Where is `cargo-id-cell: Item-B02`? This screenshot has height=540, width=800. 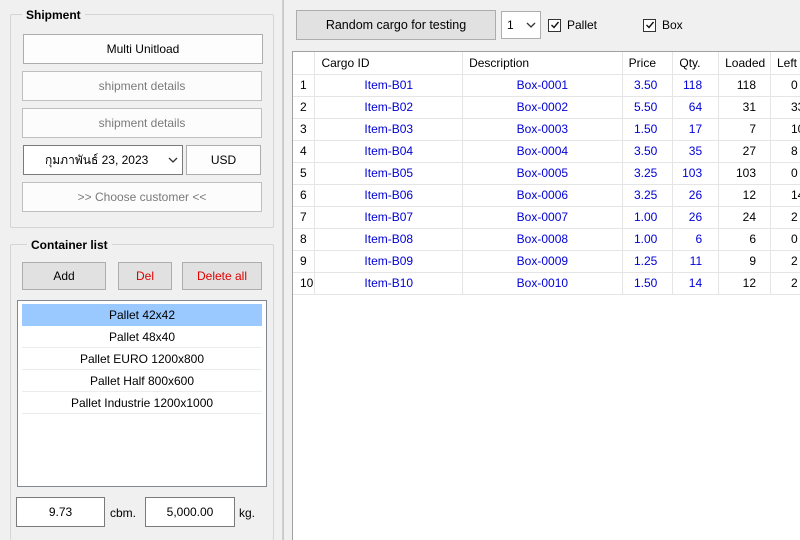 cargo-id-cell: Item-B02 is located at coordinates (389, 107).